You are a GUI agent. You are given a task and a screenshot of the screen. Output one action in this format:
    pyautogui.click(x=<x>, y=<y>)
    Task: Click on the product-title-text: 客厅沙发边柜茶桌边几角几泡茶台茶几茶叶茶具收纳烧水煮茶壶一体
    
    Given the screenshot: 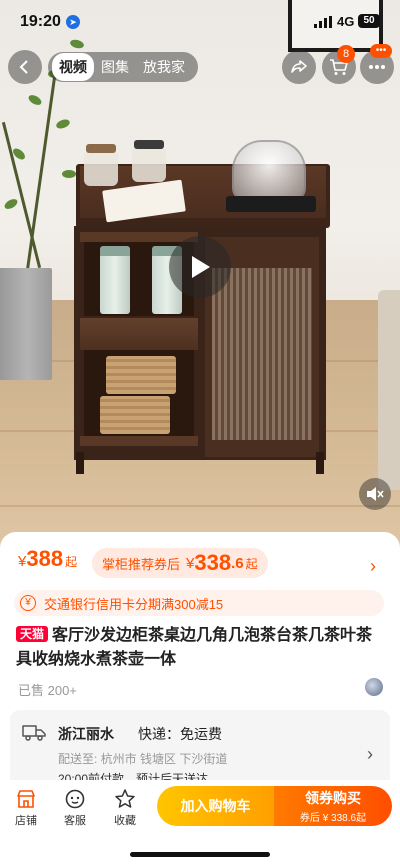 What is the action you would take?
    pyautogui.click(x=194, y=647)
    